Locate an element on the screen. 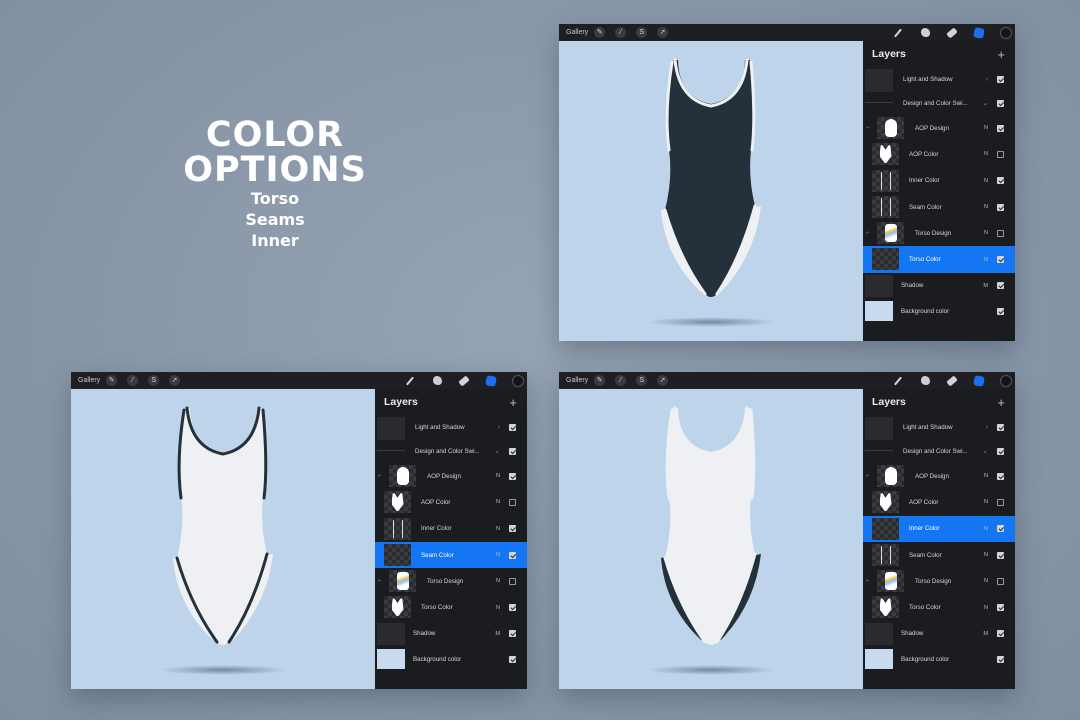 Image resolution: width=1080 pixels, height=720 pixels. eraser-tool-button is located at coordinates (952, 32).